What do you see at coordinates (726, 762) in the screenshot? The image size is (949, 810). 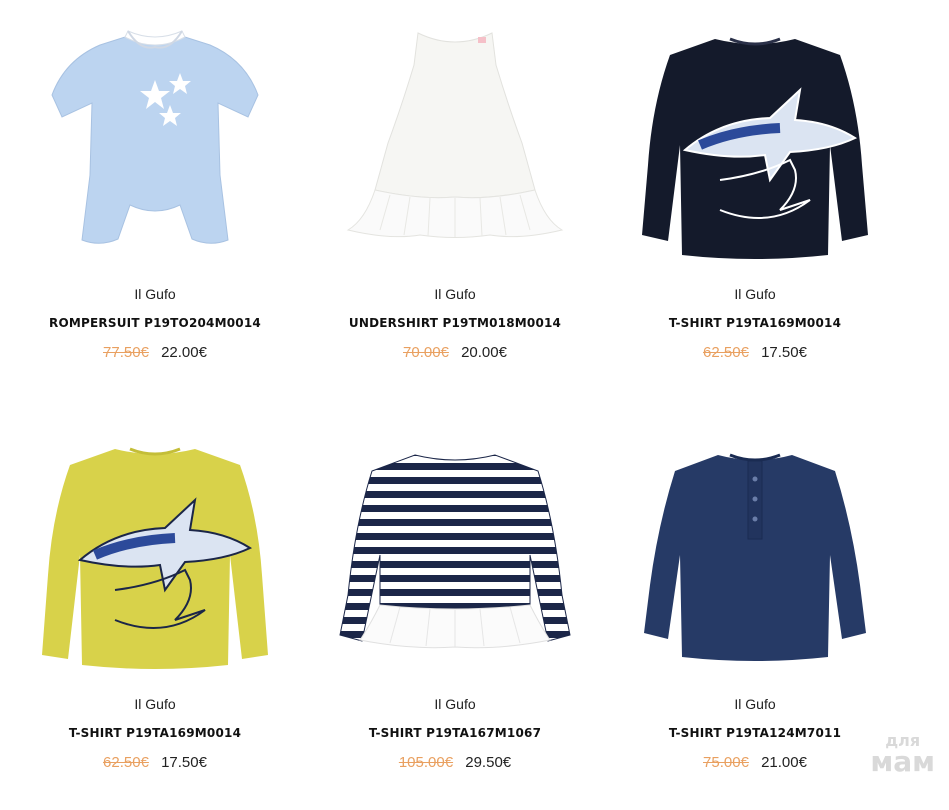 I see `old-price: 75.00€` at bounding box center [726, 762].